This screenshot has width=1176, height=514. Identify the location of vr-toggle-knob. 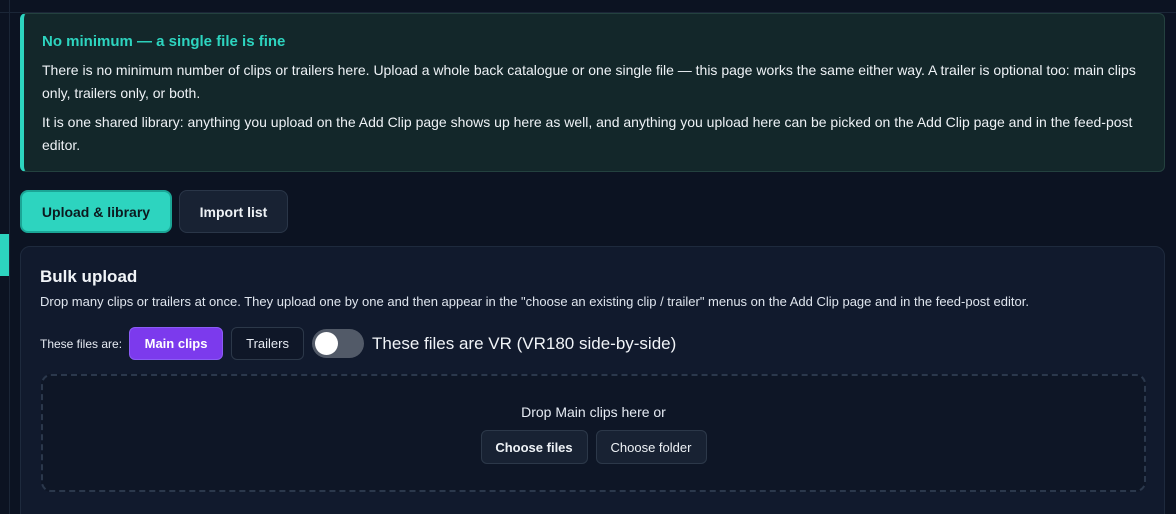
(327, 343).